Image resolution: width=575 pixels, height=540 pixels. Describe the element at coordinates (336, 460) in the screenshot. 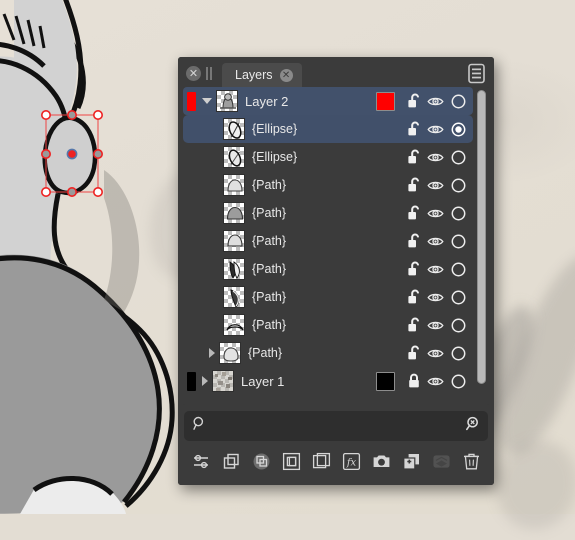

I see `layer-actions-toolbar: fx` at that location.